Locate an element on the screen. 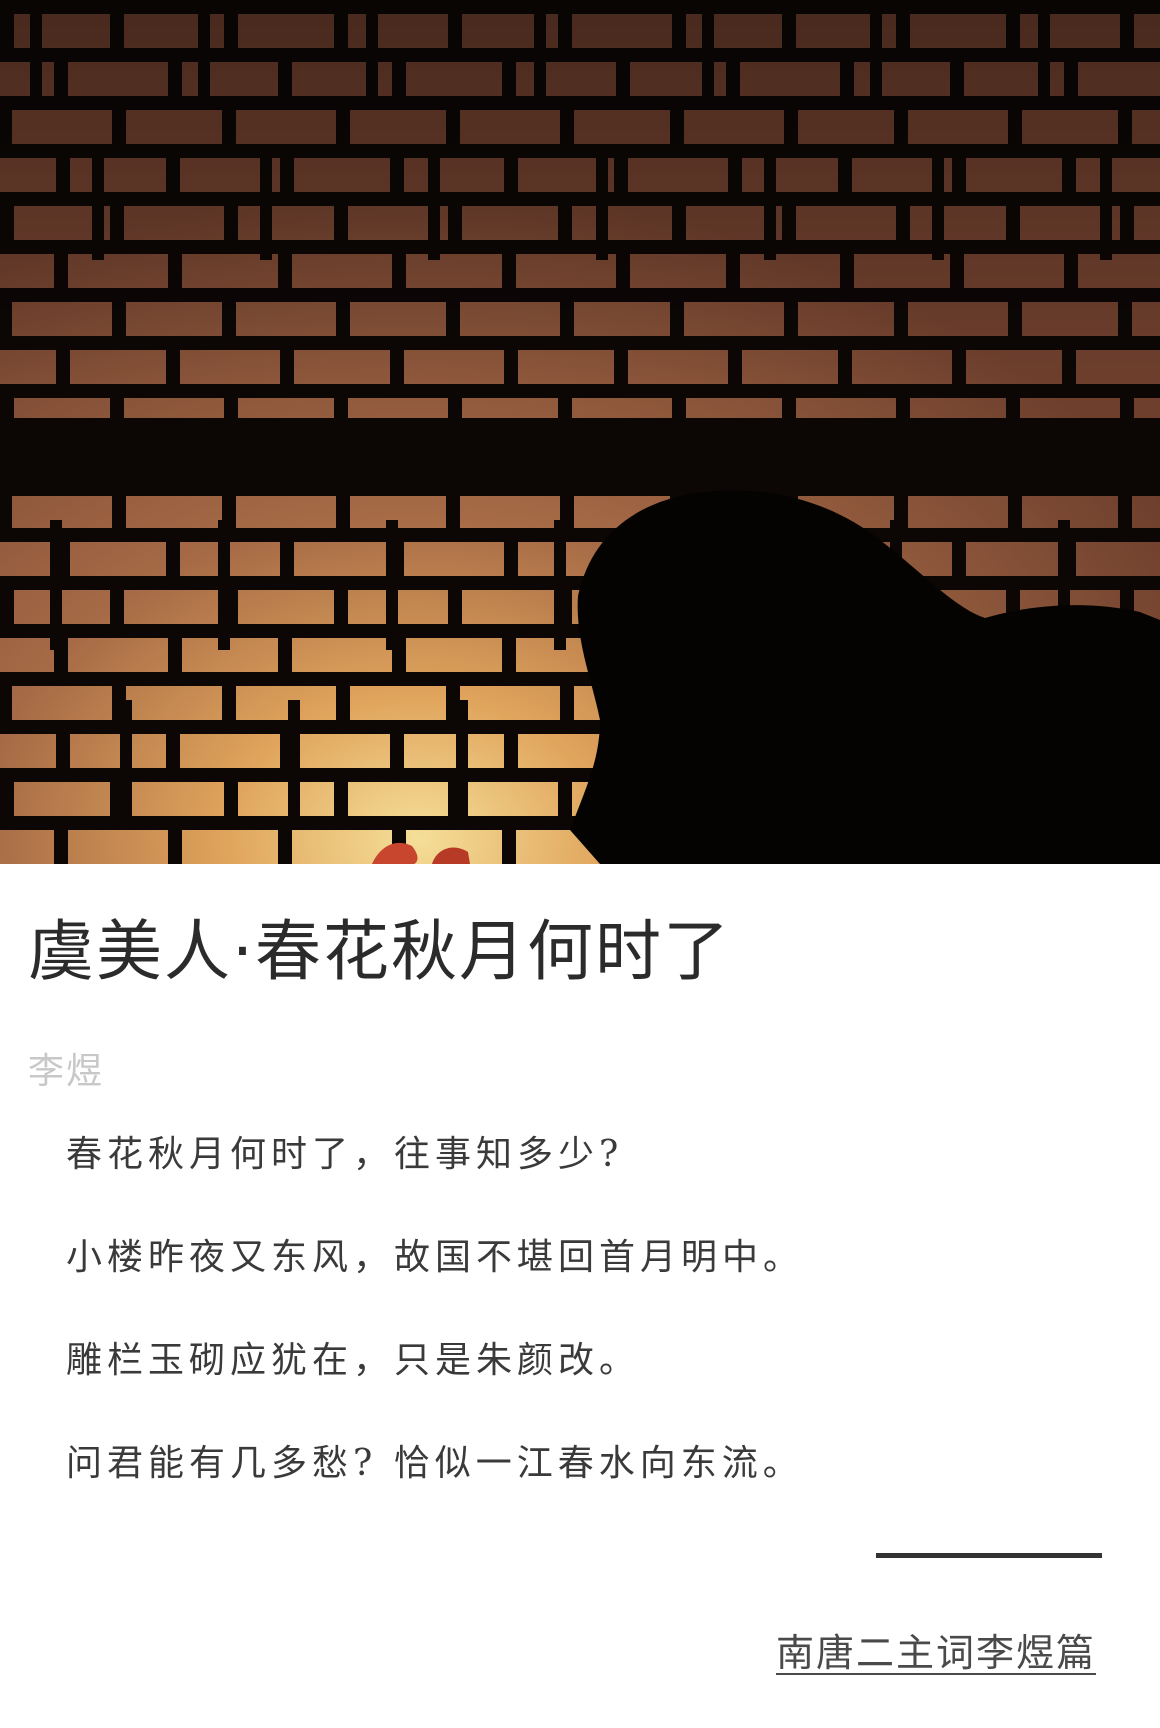 Image resolution: width=1160 pixels, height=1728 pixels. poem-line: 小楼昨夜又东风，故国不堪回首月明中。 is located at coordinates (435, 1257).